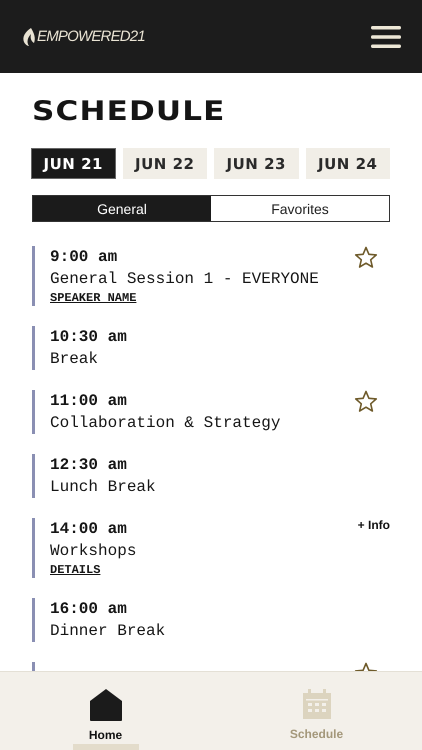  What do you see at coordinates (122, 208) in the screenshot?
I see `segment-tab: General` at bounding box center [122, 208].